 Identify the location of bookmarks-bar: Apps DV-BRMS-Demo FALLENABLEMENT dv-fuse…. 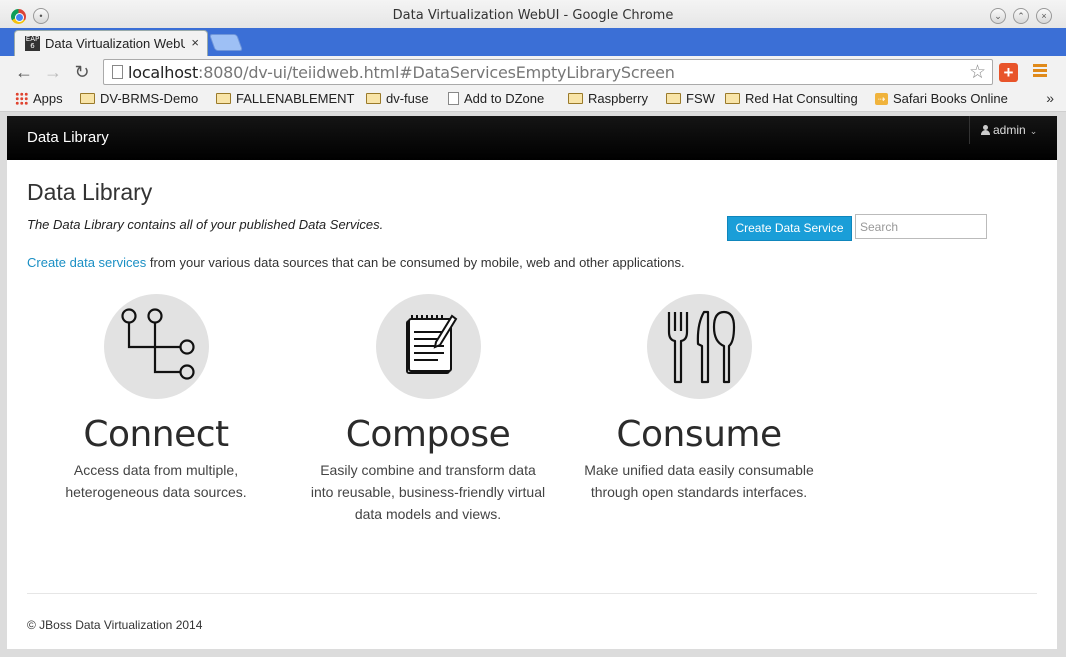
(533, 100).